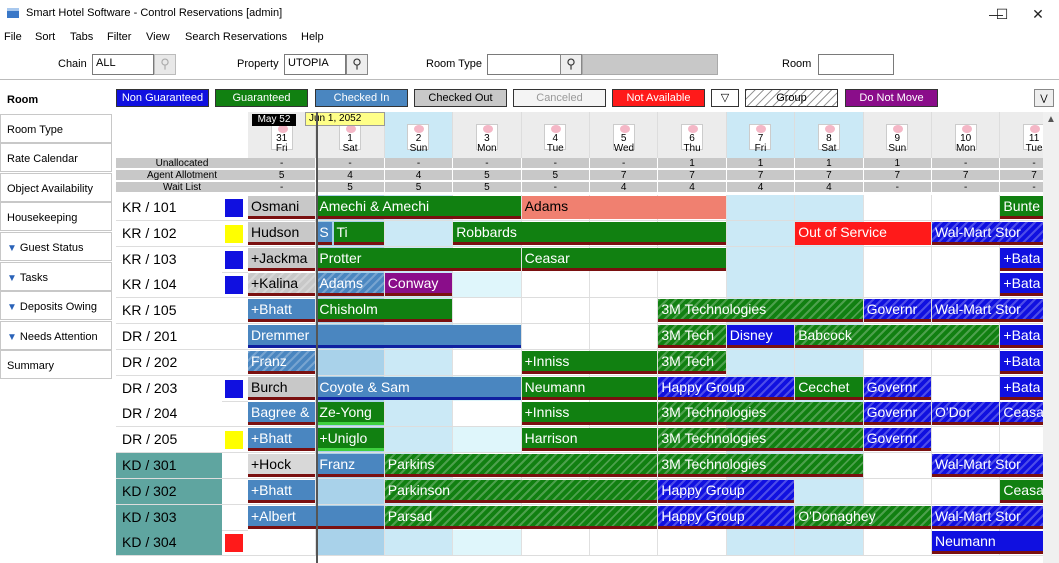 The image size is (1059, 563). I want to click on legend-non-guaranteed: Non Guaranteed, so click(162, 98).